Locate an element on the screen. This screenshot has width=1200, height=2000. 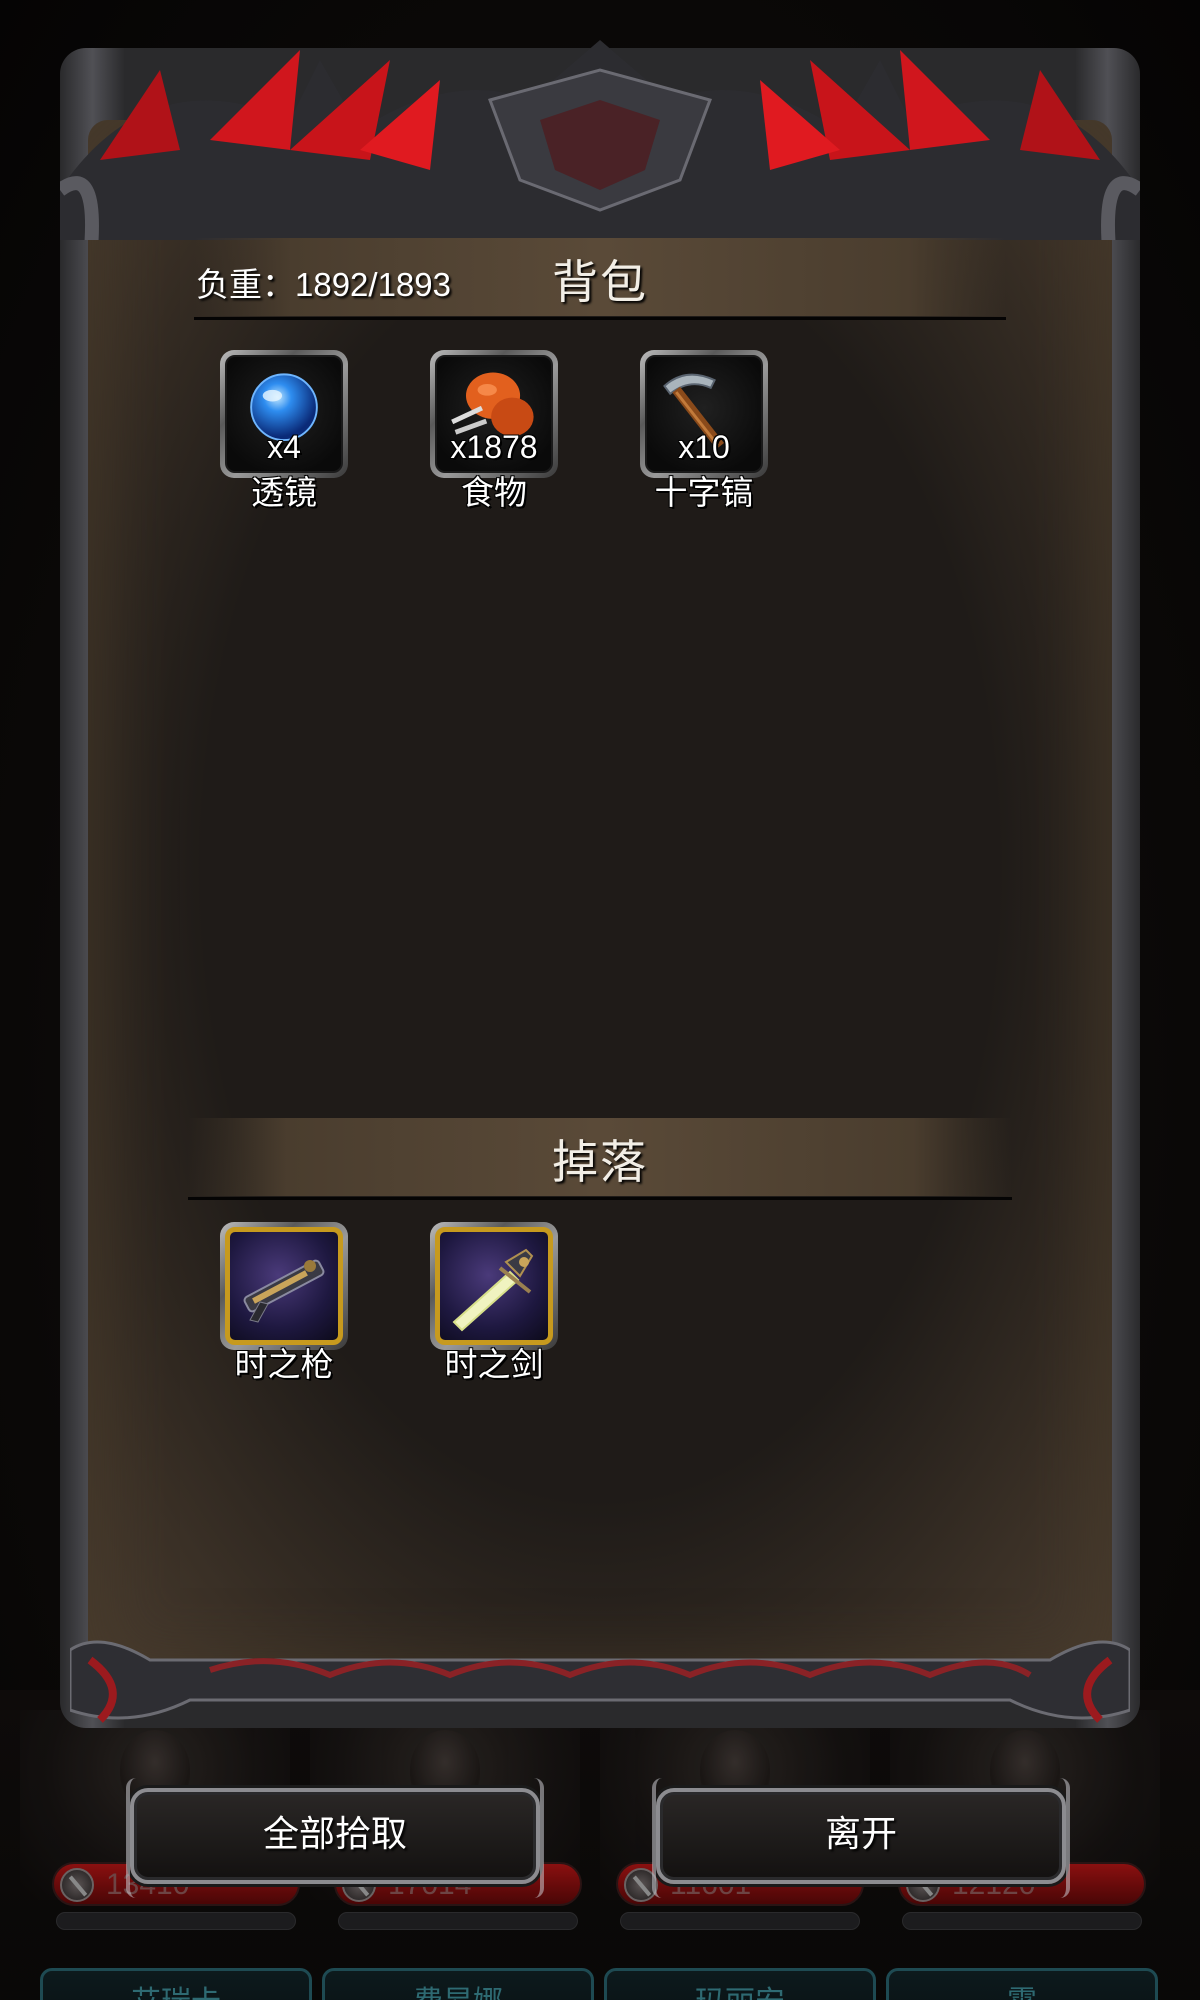
leave-button: 离开 is located at coordinates (861, 1838).